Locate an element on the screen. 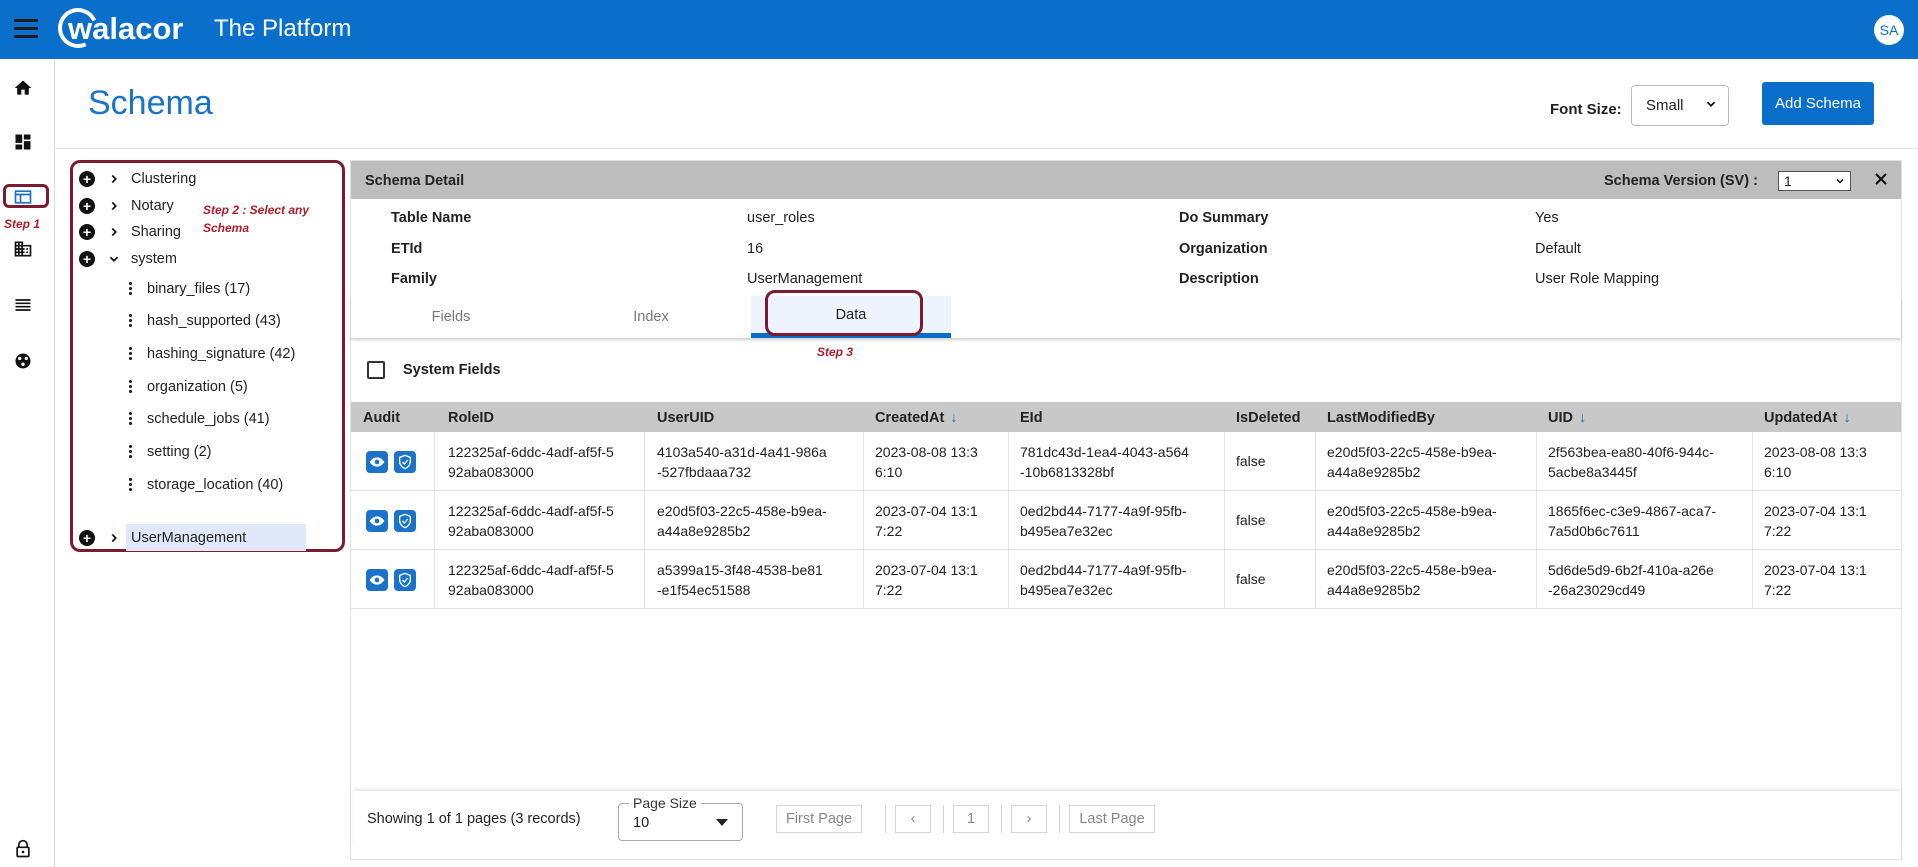 The image size is (1918, 867). col-eid: EId is located at coordinates (1031, 418).